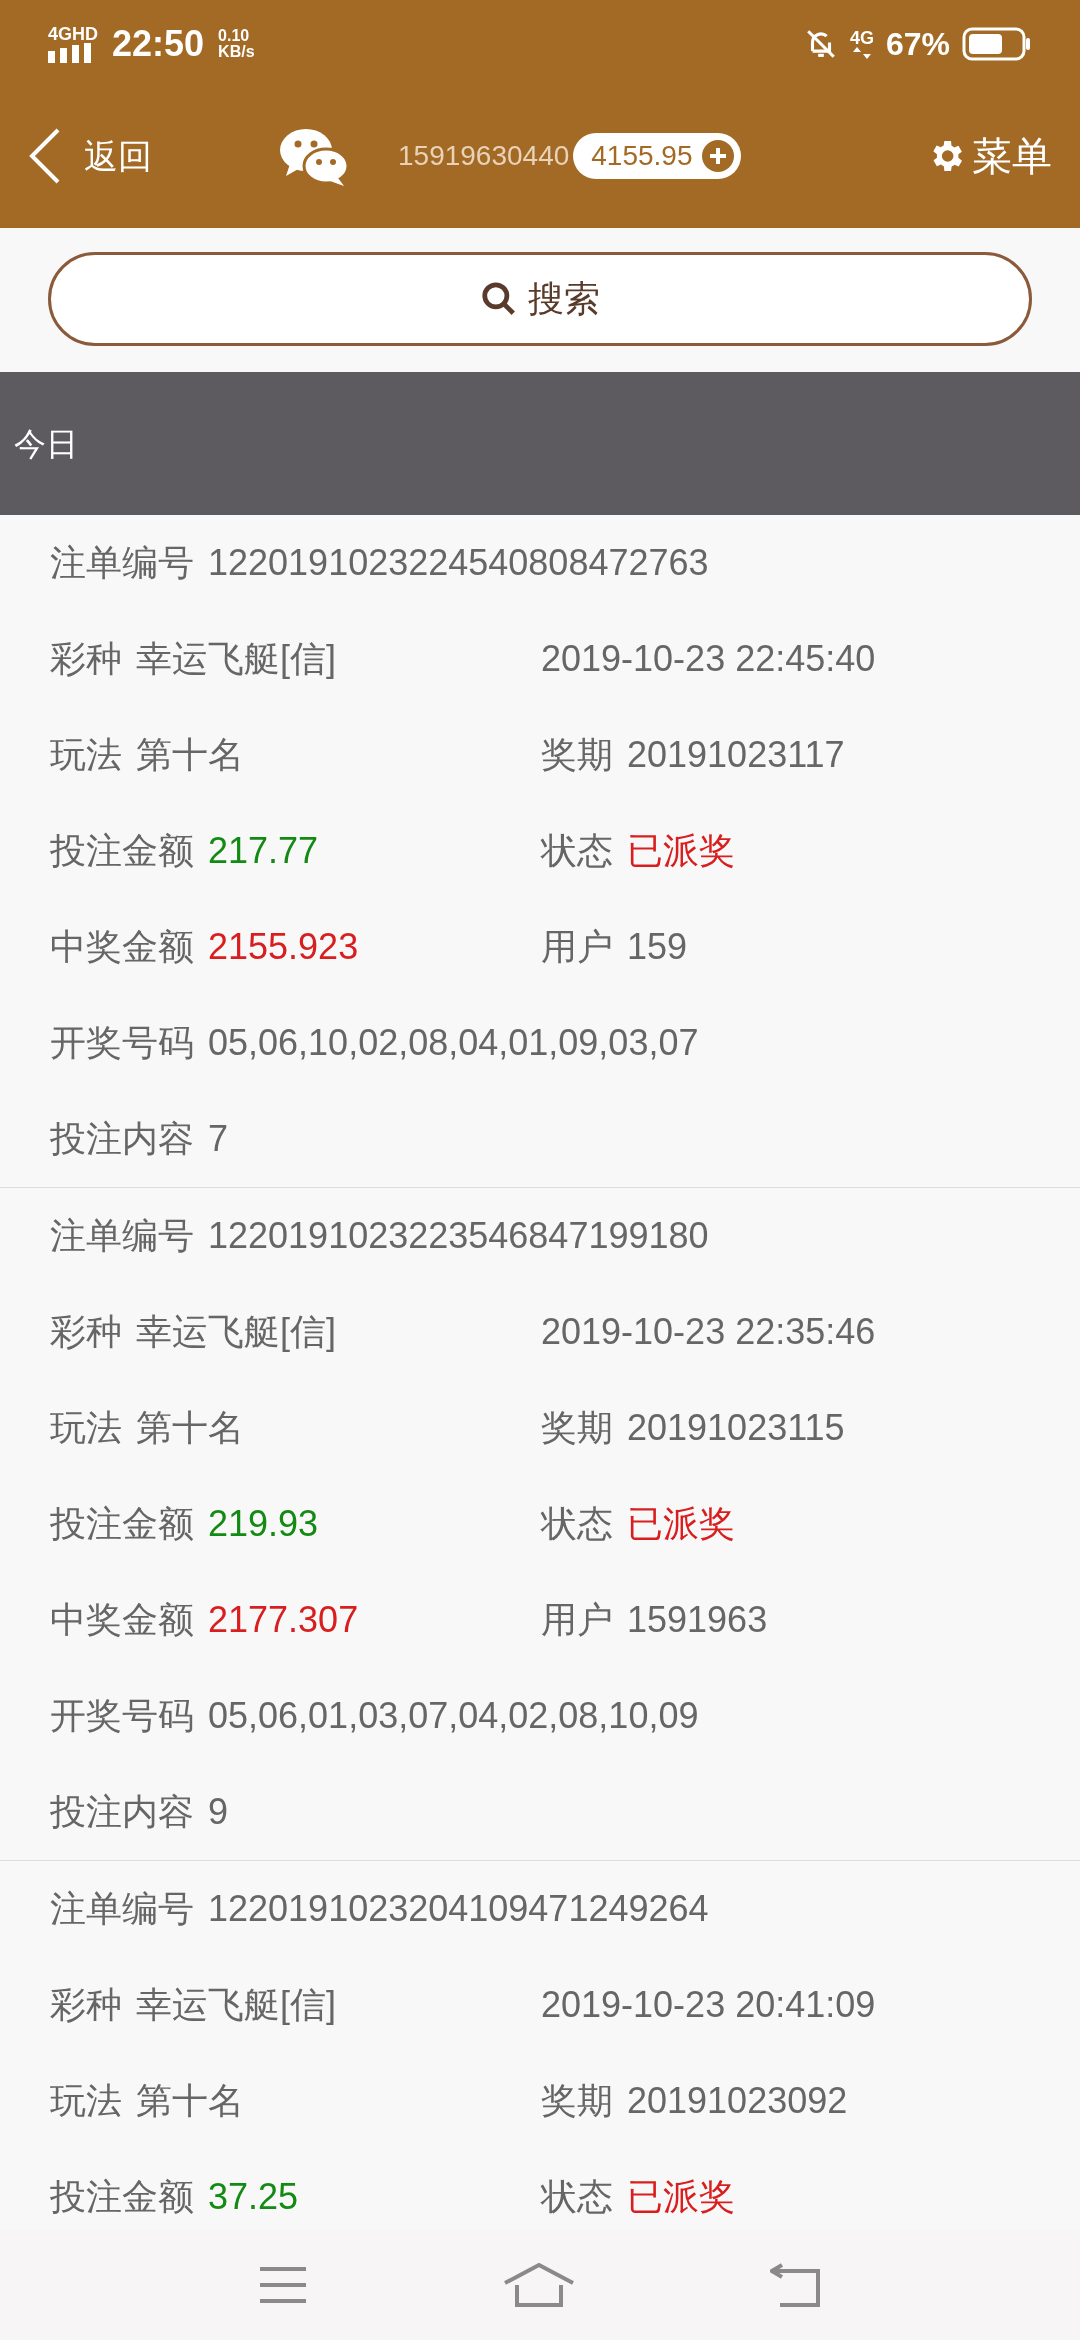 The image size is (1080, 2340). What do you see at coordinates (45, 156) in the screenshot?
I see `back-chevron-icon` at bounding box center [45, 156].